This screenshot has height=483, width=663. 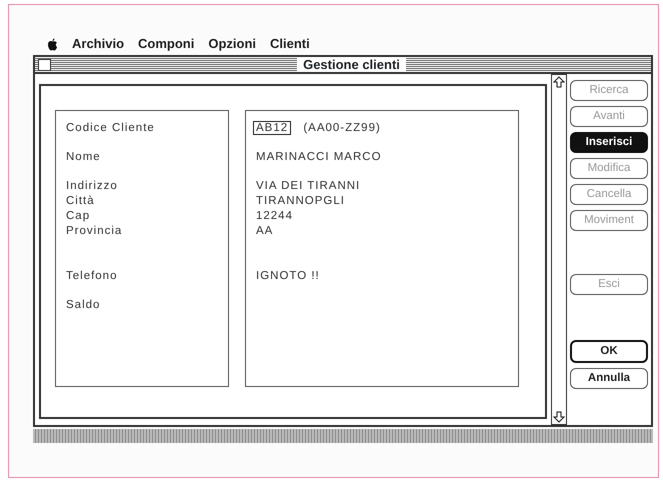 I want to click on menu-item: Componi, so click(x=166, y=44).